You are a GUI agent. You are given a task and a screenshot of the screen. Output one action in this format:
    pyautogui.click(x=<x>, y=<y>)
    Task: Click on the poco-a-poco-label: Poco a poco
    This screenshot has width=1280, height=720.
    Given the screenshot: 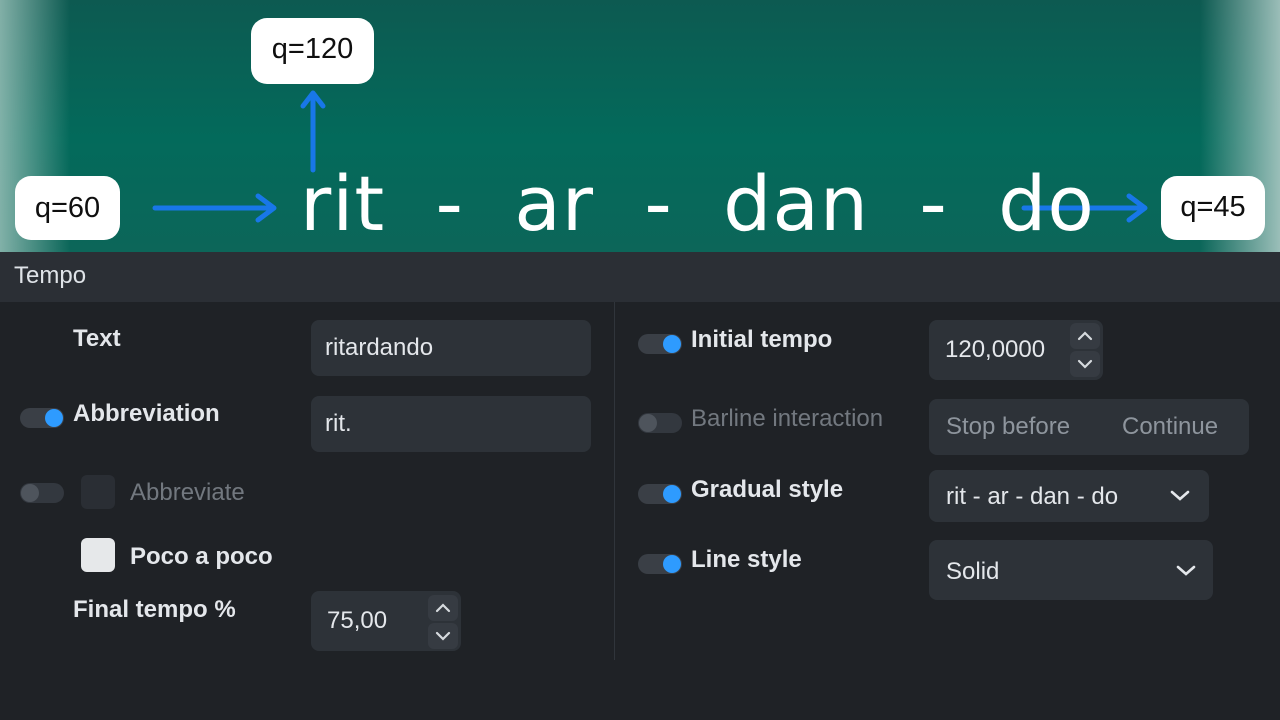 What is the action you would take?
    pyautogui.click(x=201, y=556)
    